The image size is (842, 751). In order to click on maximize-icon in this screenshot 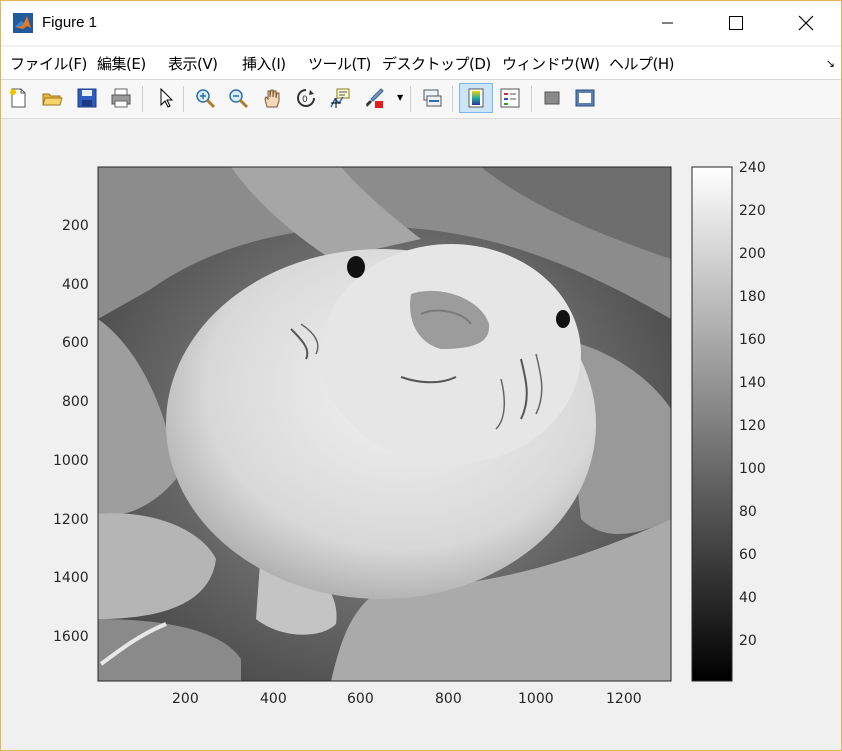, I will do `click(736, 23)`.